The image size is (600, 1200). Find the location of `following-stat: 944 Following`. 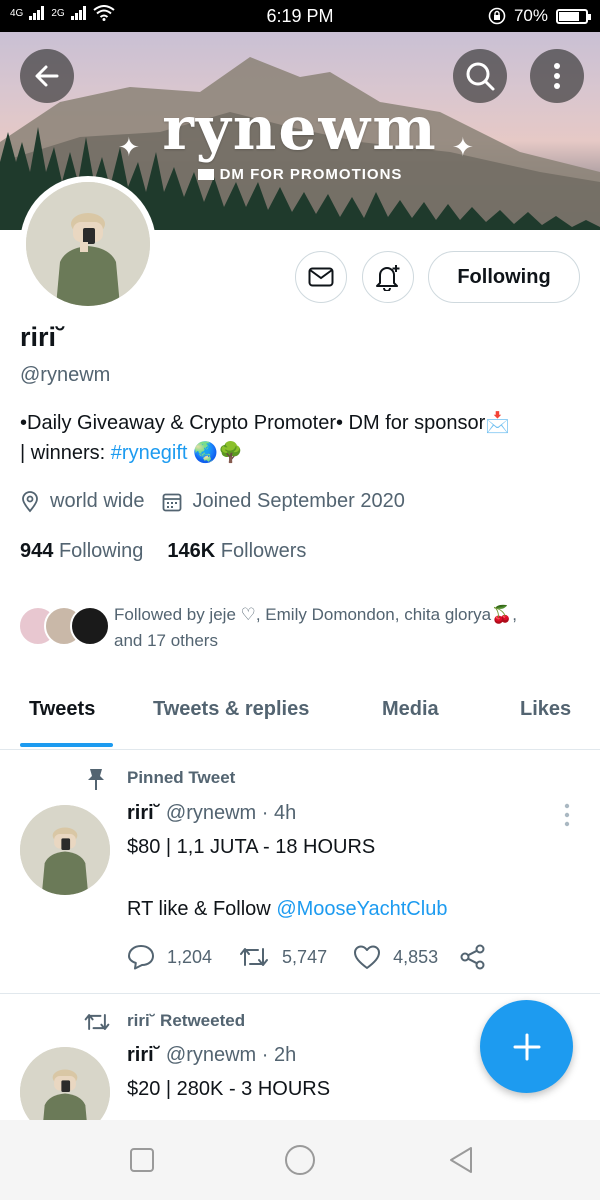

following-stat: 944 Following is located at coordinates (81, 551).